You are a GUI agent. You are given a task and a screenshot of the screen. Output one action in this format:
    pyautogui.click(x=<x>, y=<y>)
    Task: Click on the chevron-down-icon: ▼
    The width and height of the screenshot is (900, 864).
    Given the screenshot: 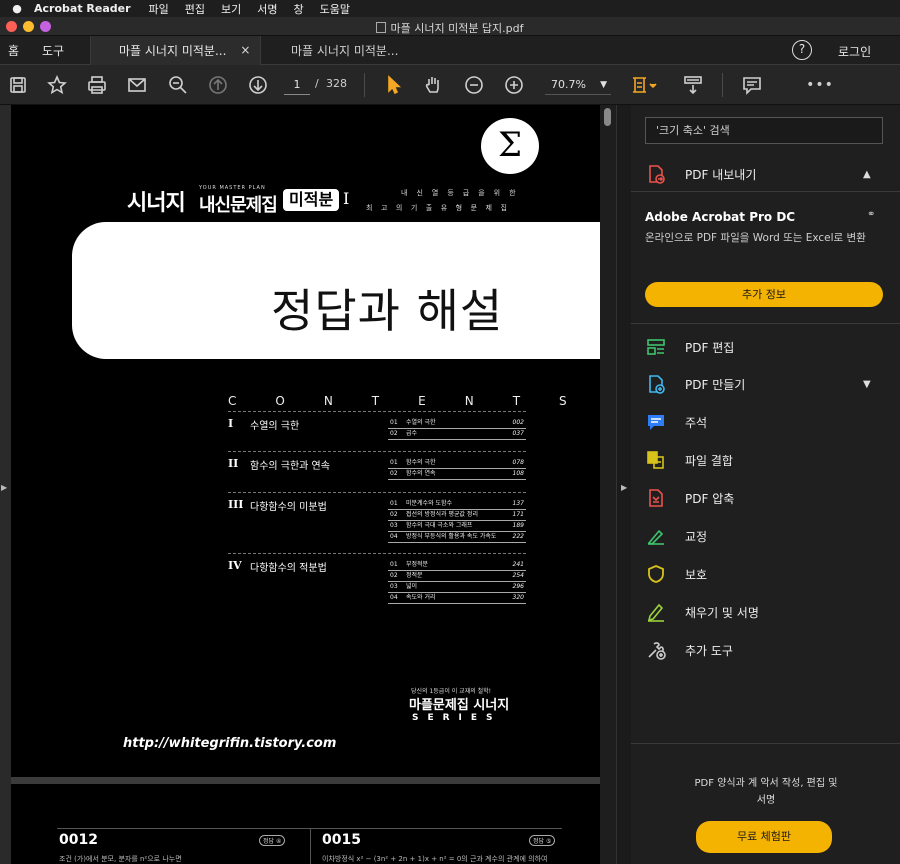 What is the action you would take?
    pyautogui.click(x=867, y=384)
    